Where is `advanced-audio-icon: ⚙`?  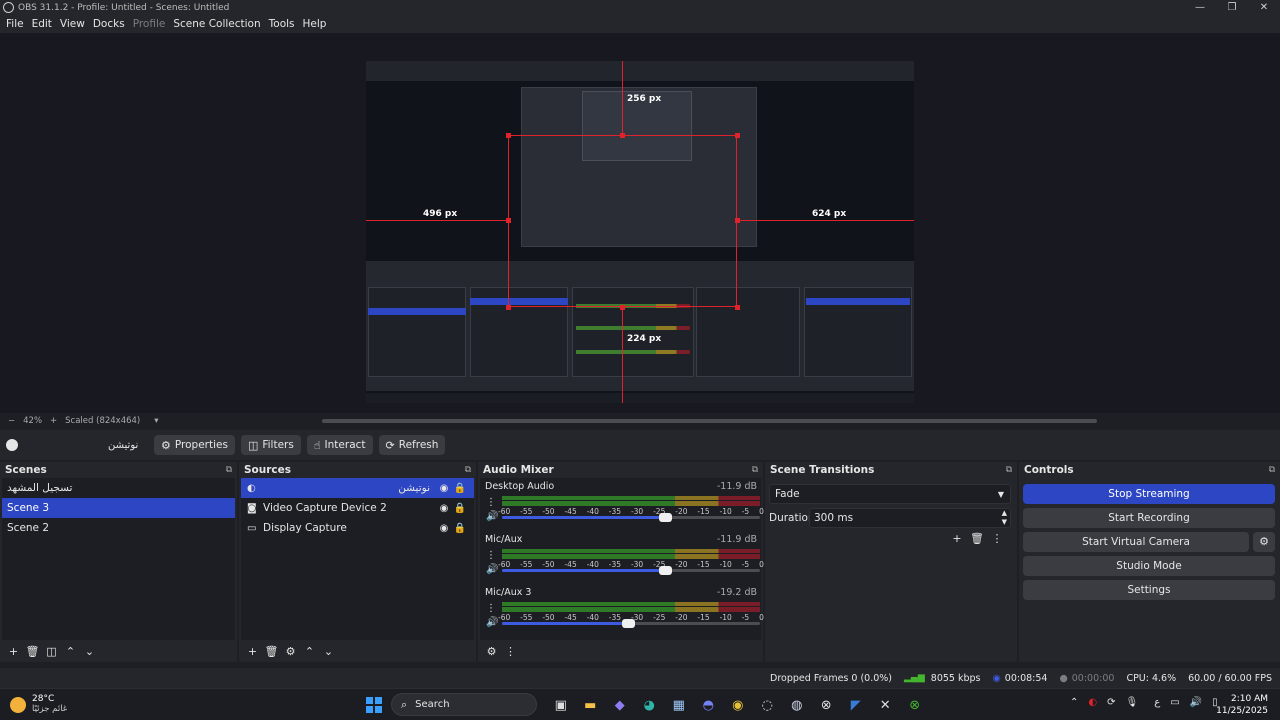
advanced-audio-icon: ⚙ is located at coordinates (491, 651).